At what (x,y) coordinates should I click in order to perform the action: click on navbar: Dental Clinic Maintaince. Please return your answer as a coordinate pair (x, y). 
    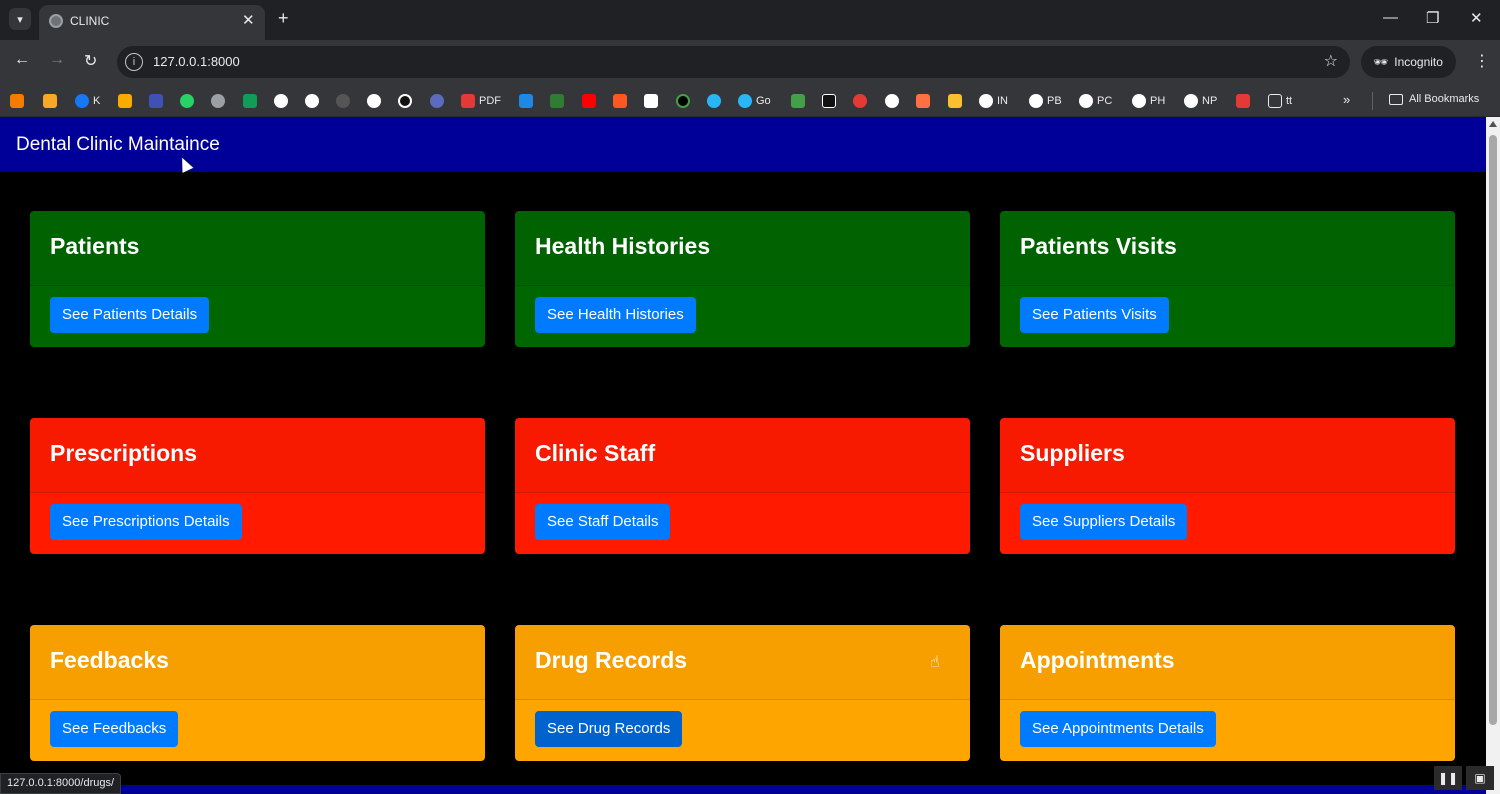
    Looking at the image, I should click on (743, 144).